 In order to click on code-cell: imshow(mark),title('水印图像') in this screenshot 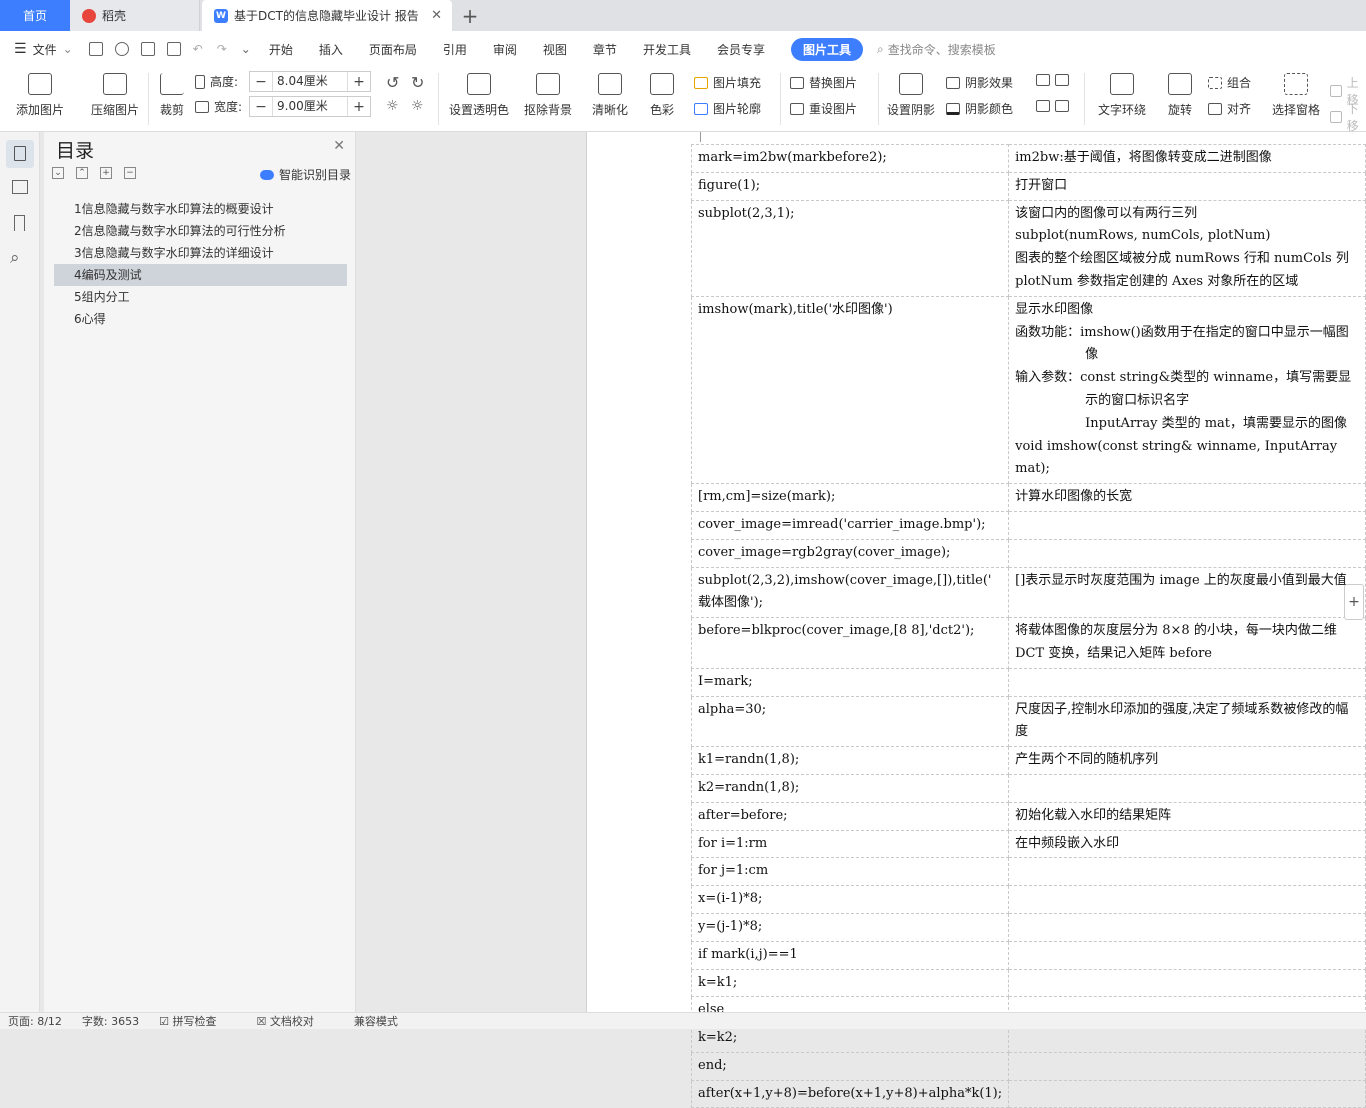, I will do `click(850, 390)`.